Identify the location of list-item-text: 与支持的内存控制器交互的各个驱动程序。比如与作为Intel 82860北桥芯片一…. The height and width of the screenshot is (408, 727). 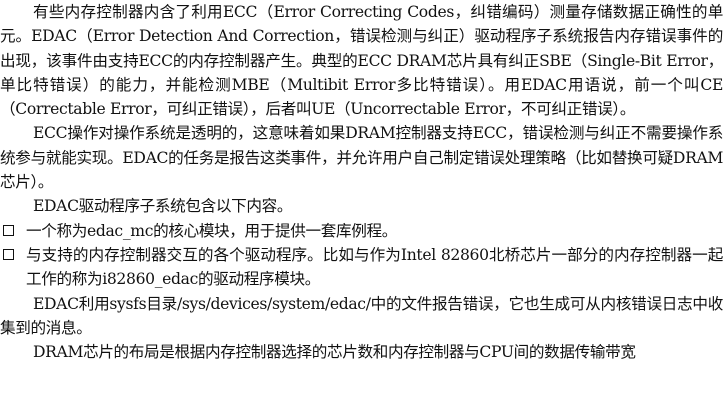
(374, 267).